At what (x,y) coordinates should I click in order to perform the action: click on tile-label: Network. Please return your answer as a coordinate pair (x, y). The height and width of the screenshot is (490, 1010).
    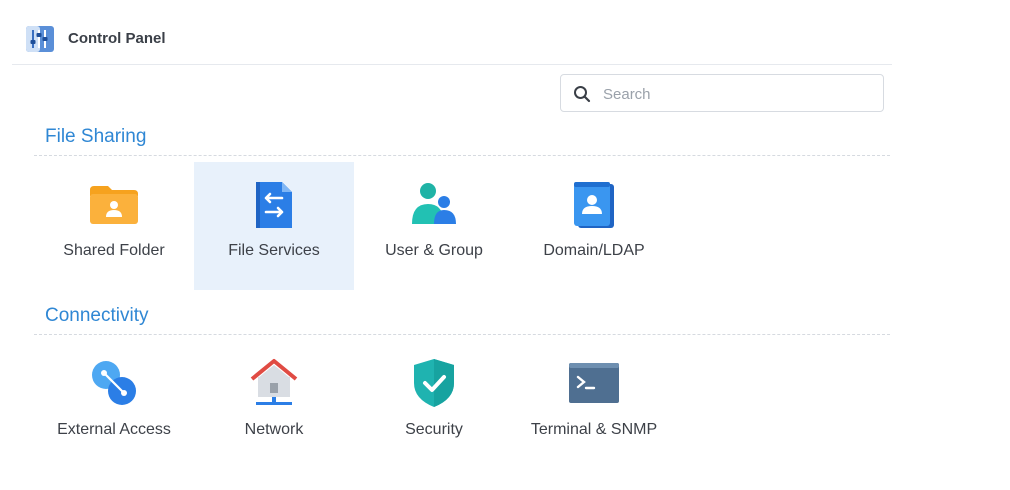
    Looking at the image, I should click on (274, 429).